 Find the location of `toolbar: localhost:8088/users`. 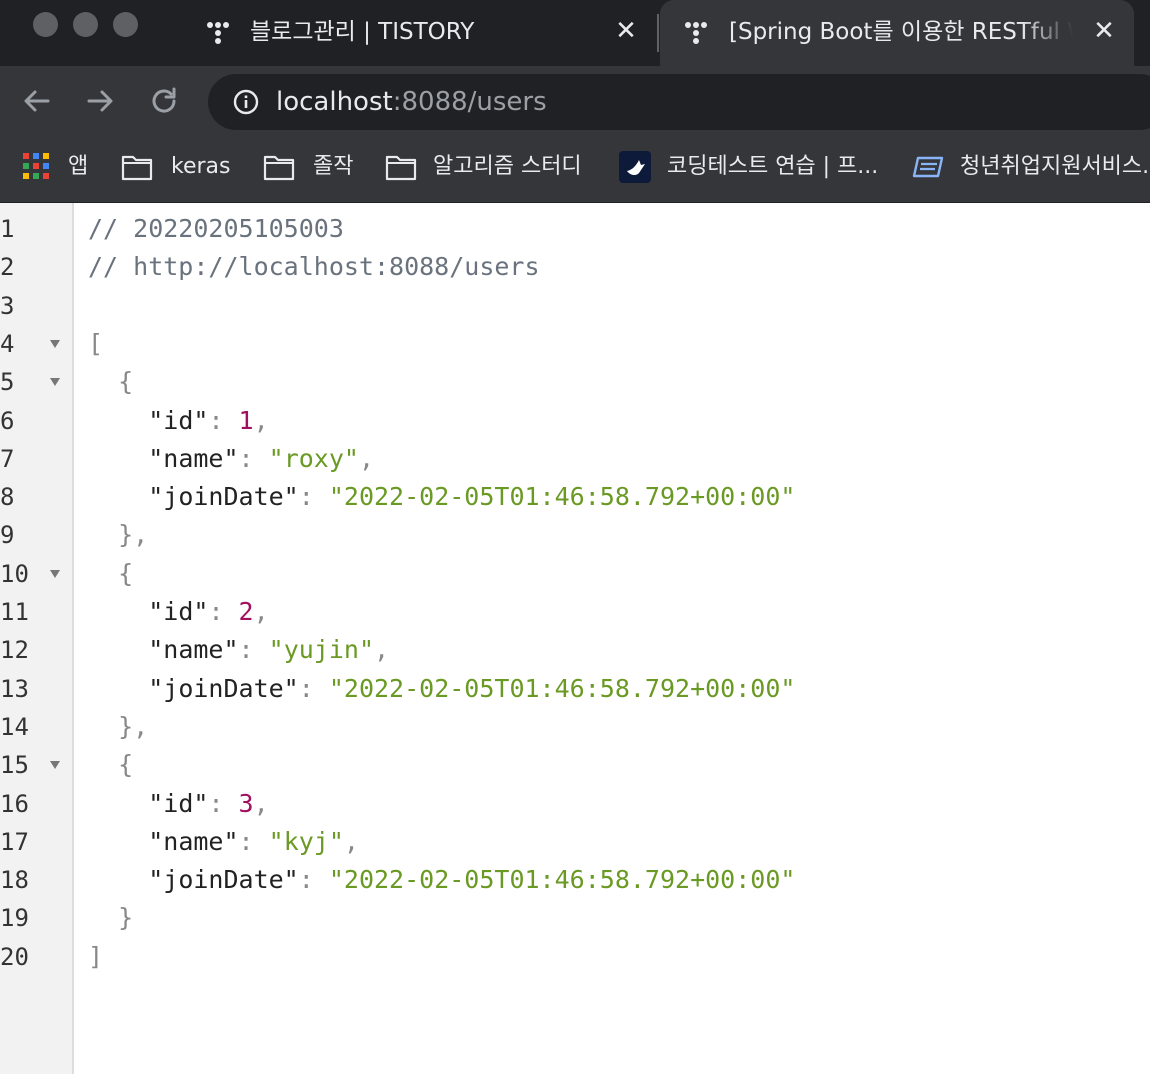

toolbar: localhost:8088/users is located at coordinates (575, 101).